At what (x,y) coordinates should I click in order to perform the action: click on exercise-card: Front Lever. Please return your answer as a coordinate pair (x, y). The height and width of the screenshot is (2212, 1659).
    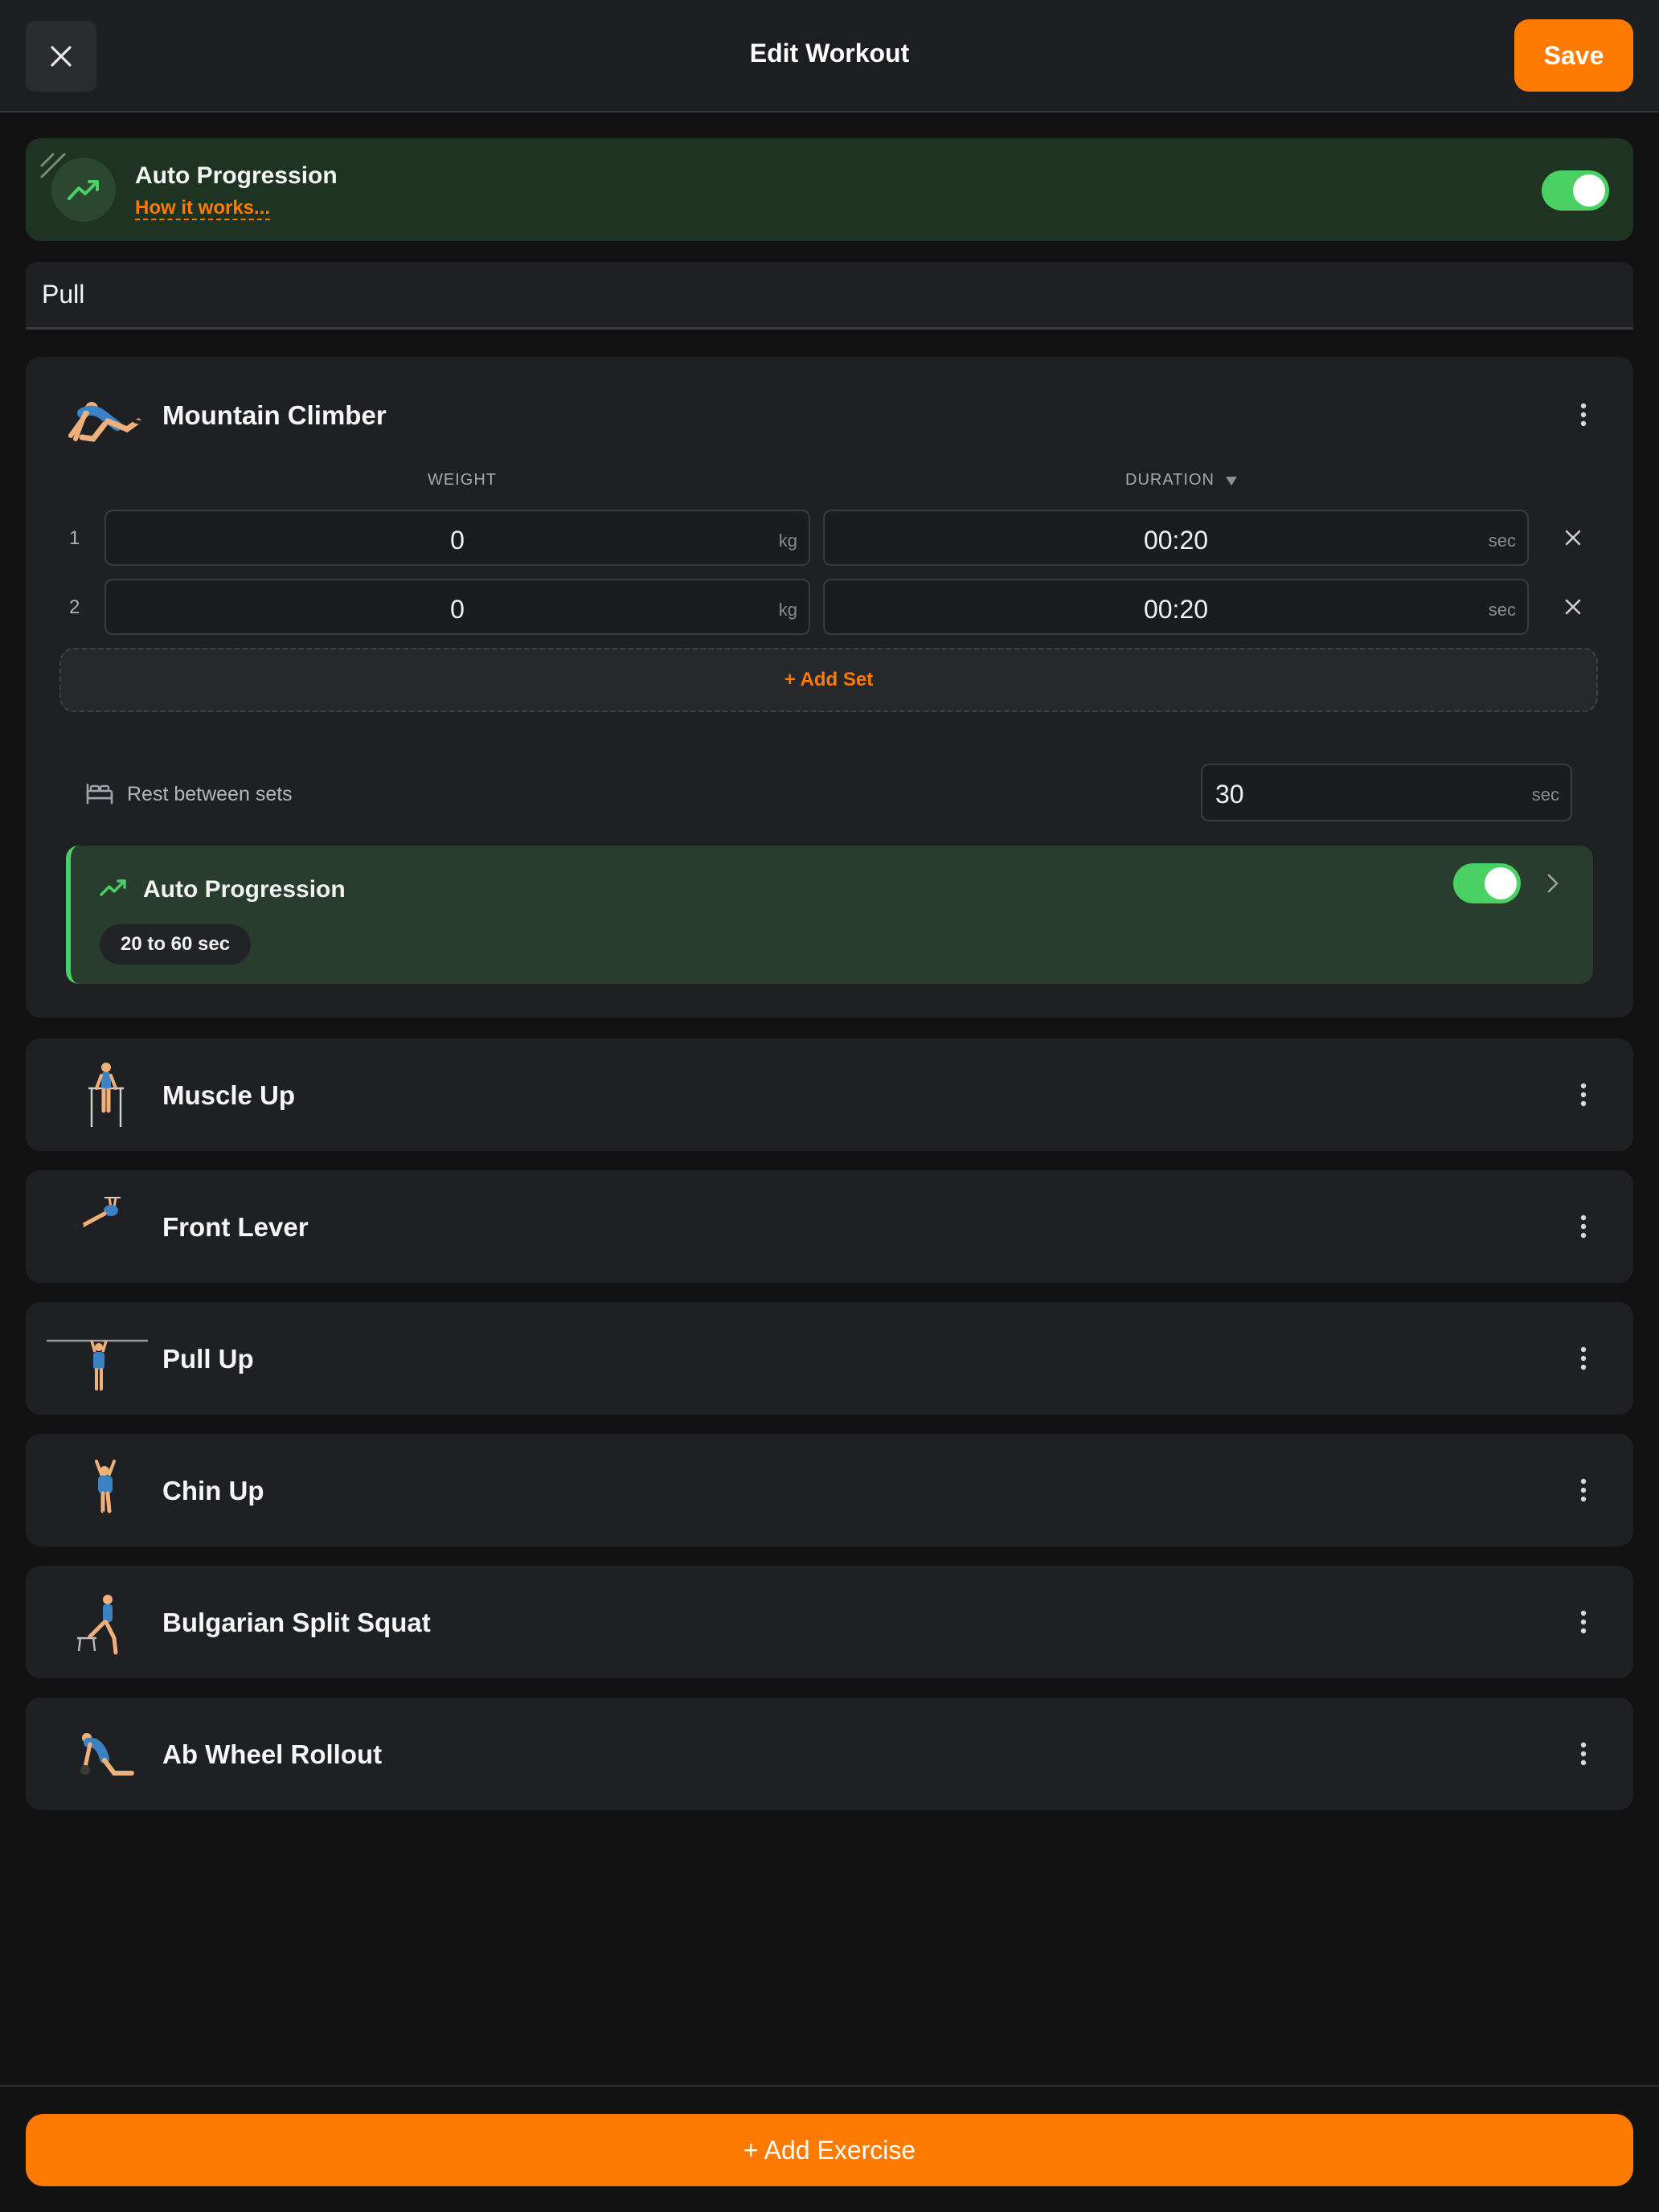
    Looking at the image, I should click on (829, 1226).